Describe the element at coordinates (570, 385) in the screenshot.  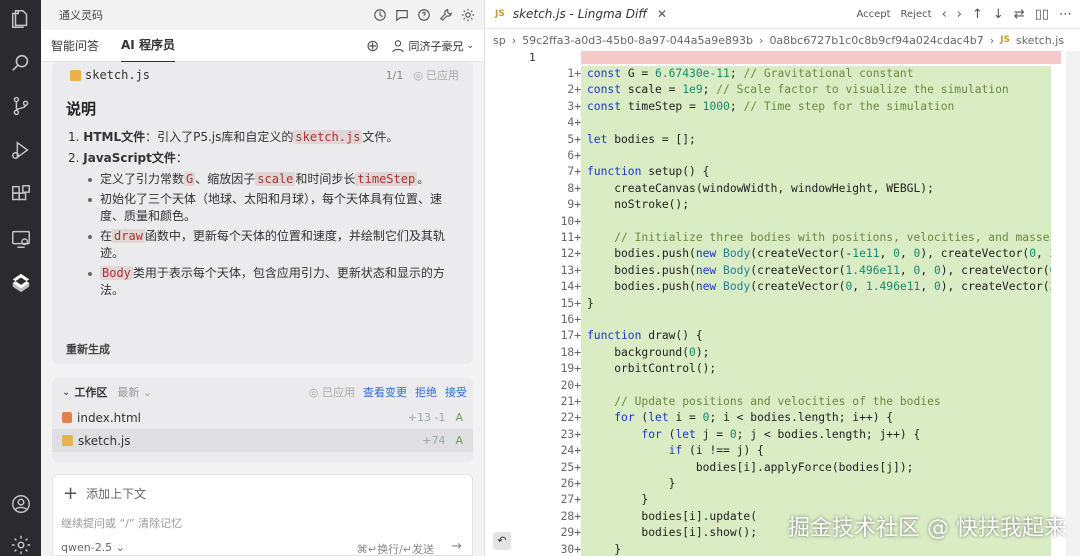
I see `line-number: 20+` at that location.